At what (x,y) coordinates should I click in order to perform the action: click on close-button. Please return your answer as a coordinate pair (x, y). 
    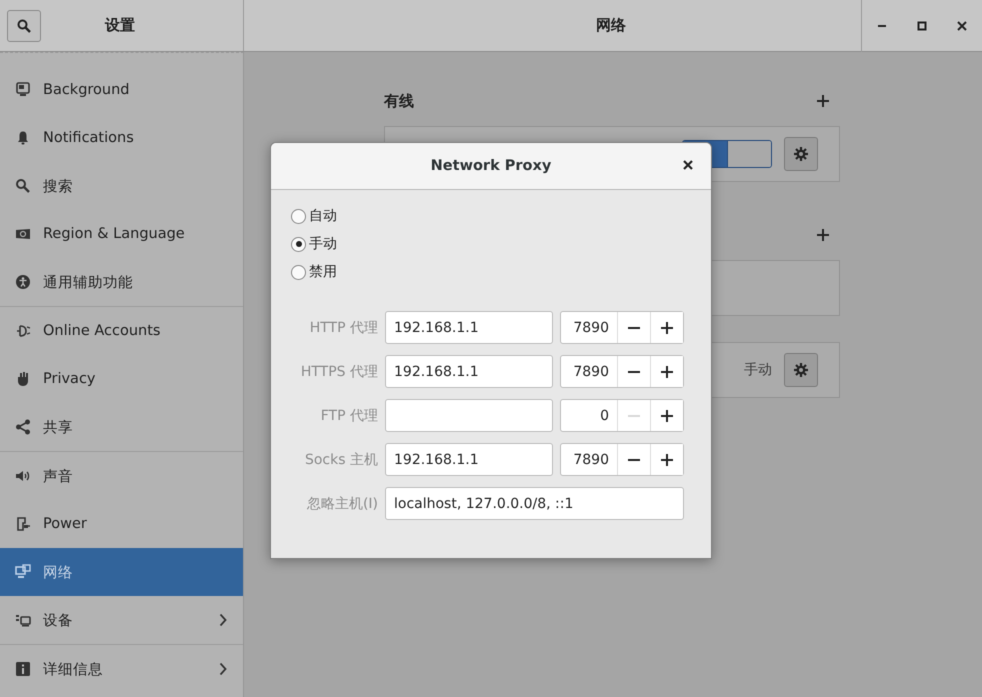
    Looking at the image, I should click on (688, 165).